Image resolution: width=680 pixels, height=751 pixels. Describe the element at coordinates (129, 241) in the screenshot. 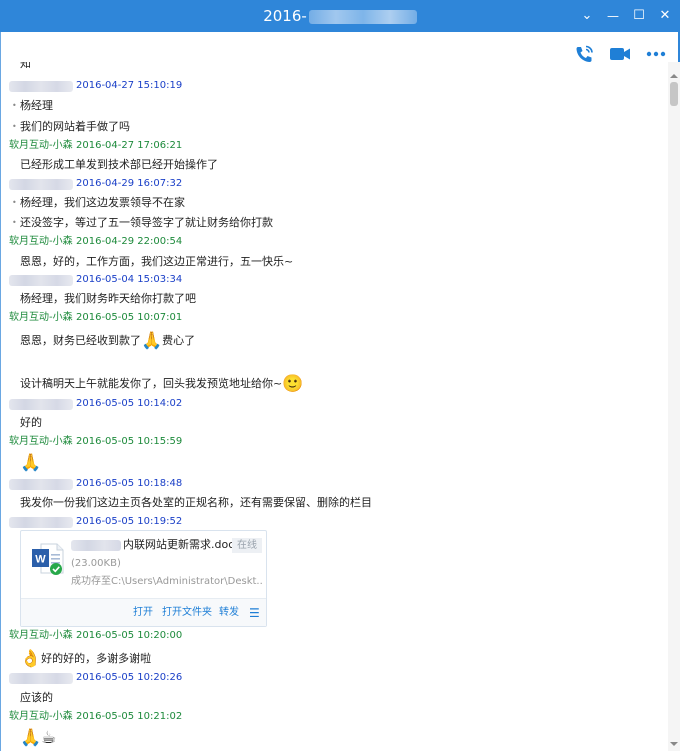

I see `message-time: 2016-04-29 22:00:54` at that location.